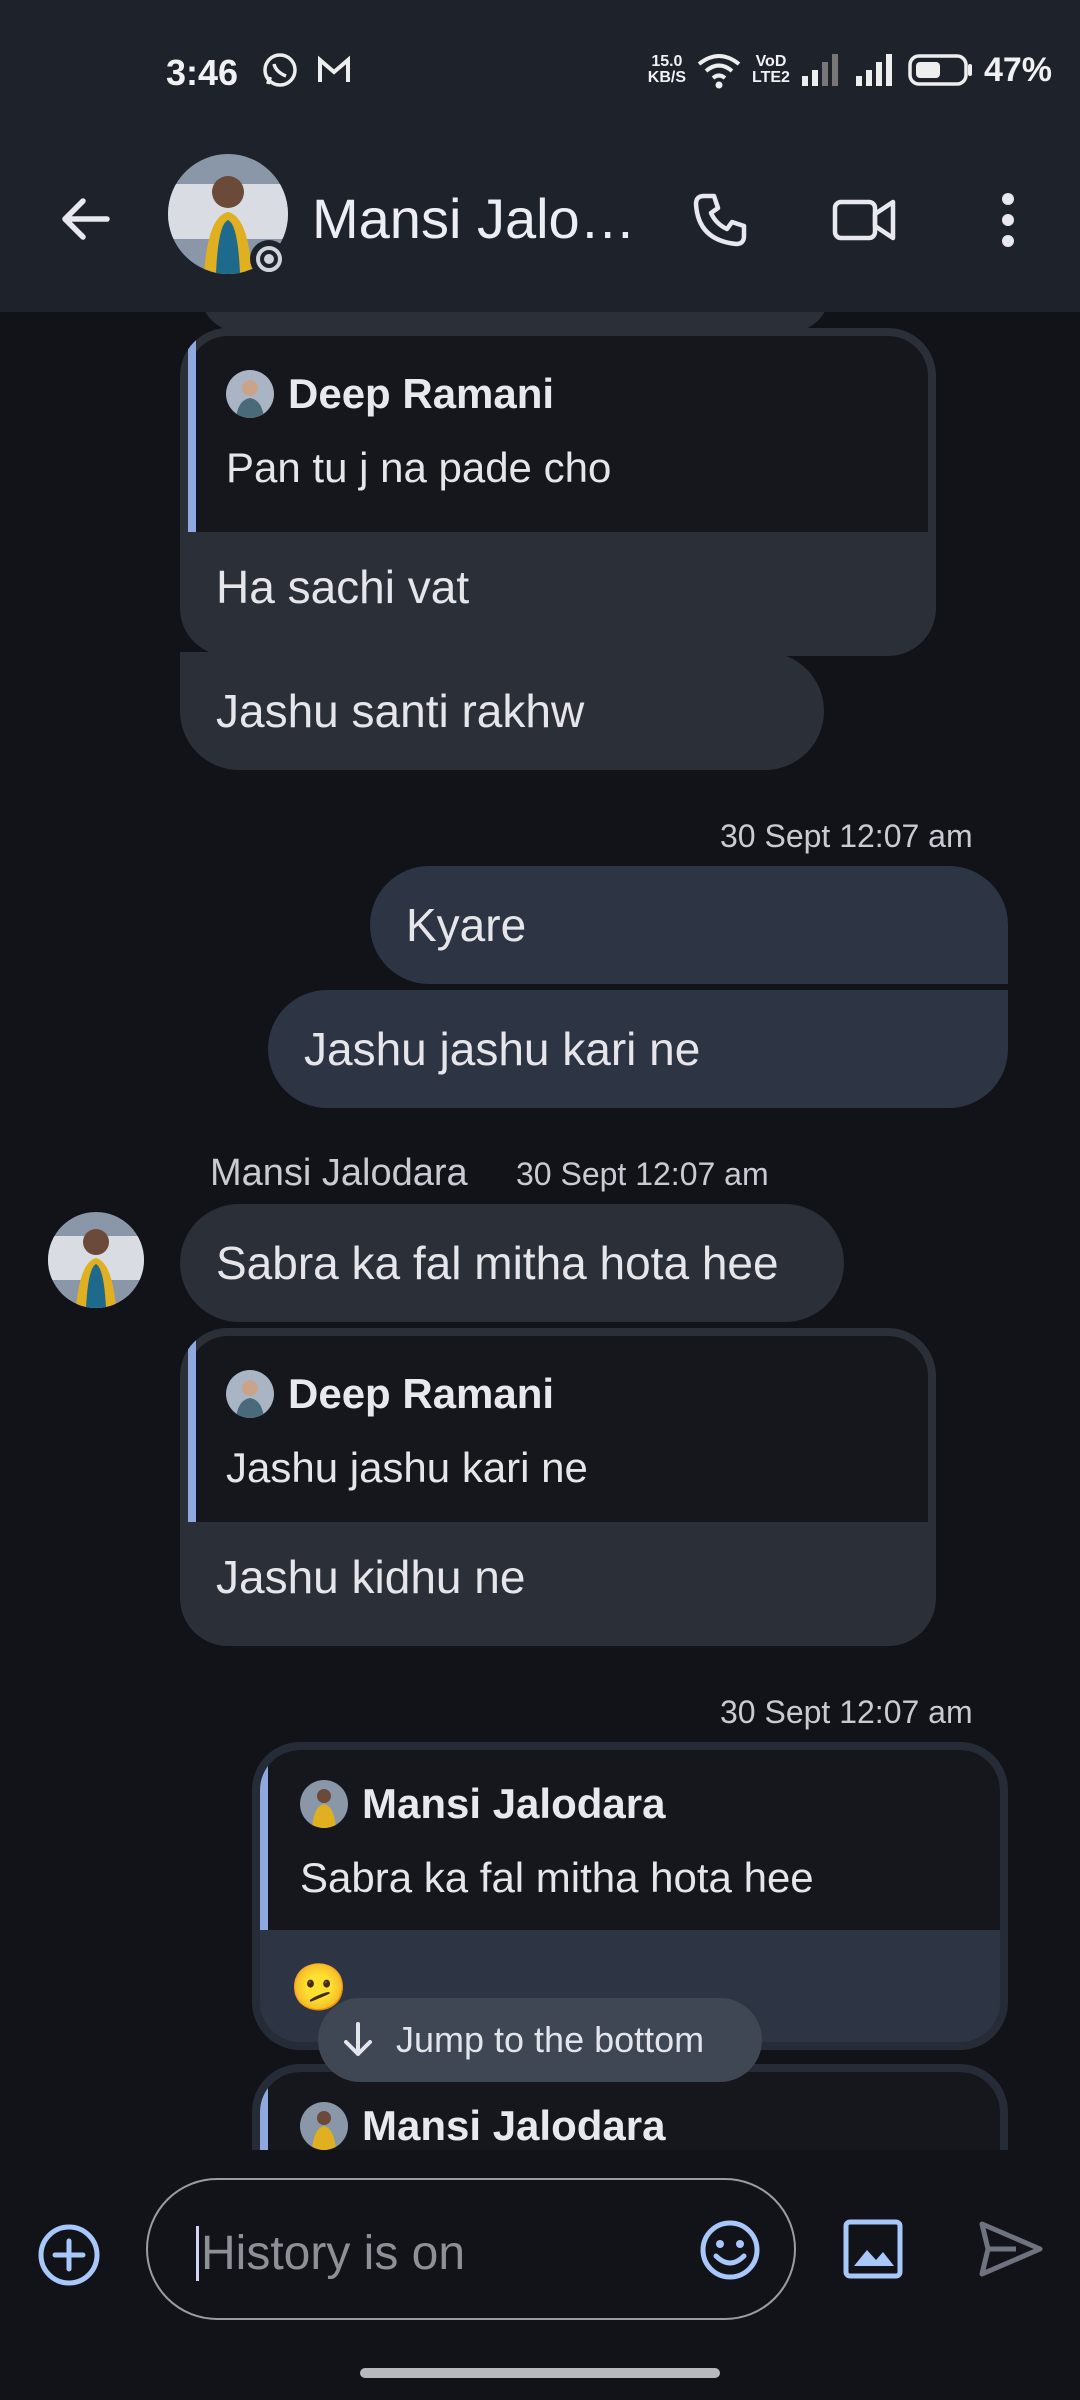 The width and height of the screenshot is (1080, 2400). I want to click on sender-name: Mansi Jalodara, so click(339, 1173).